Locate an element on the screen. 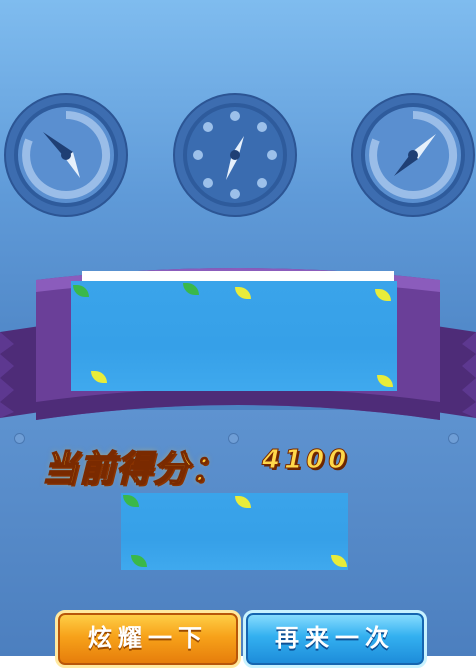 The height and width of the screenshot is (668, 476). score-label: 当前得分： is located at coordinates (134, 469).